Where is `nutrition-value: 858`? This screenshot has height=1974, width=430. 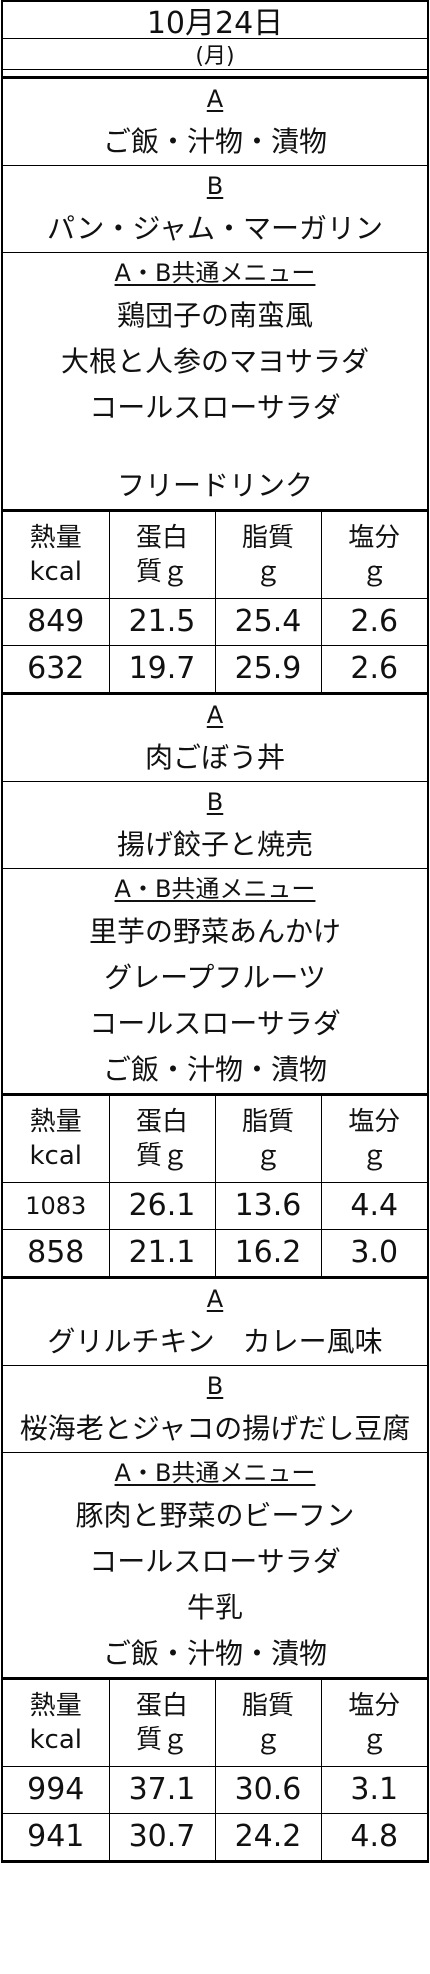
nutrition-value: 858 is located at coordinates (56, 1254).